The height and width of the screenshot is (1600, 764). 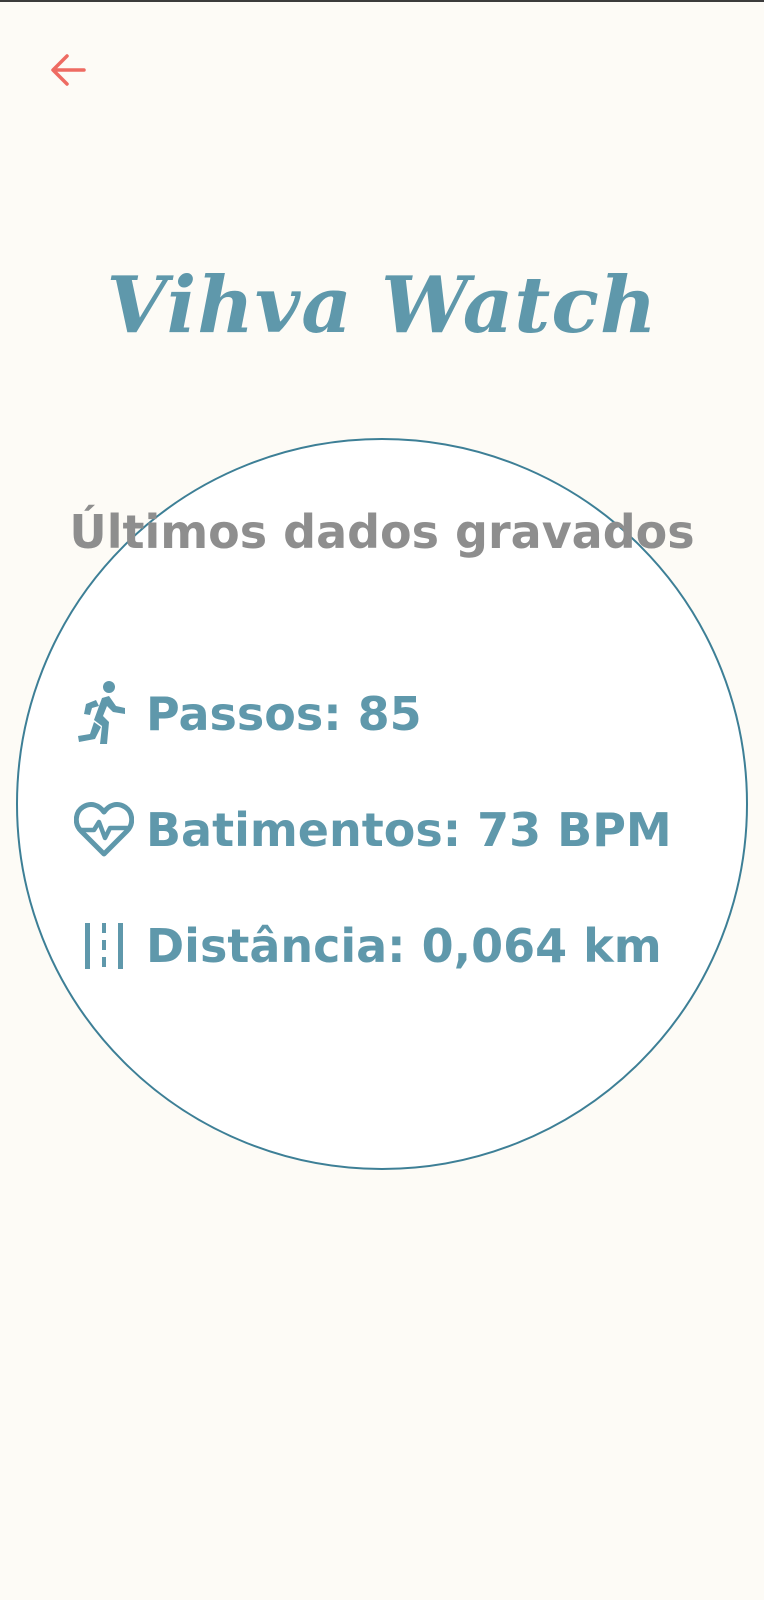 I want to click on back-button, so click(x=68, y=70).